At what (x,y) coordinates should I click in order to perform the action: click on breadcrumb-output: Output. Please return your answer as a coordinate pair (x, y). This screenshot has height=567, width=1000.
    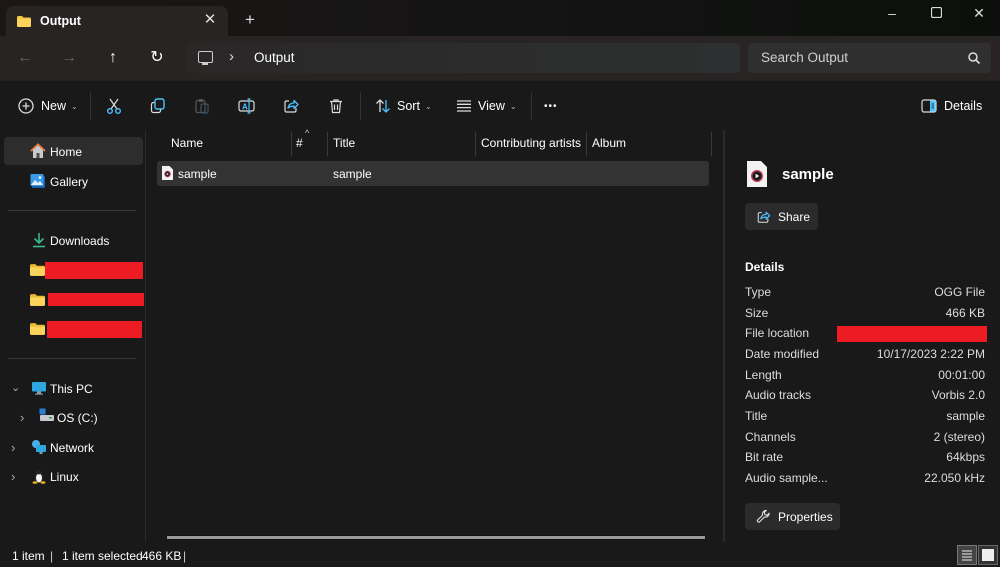
    Looking at the image, I should click on (274, 57).